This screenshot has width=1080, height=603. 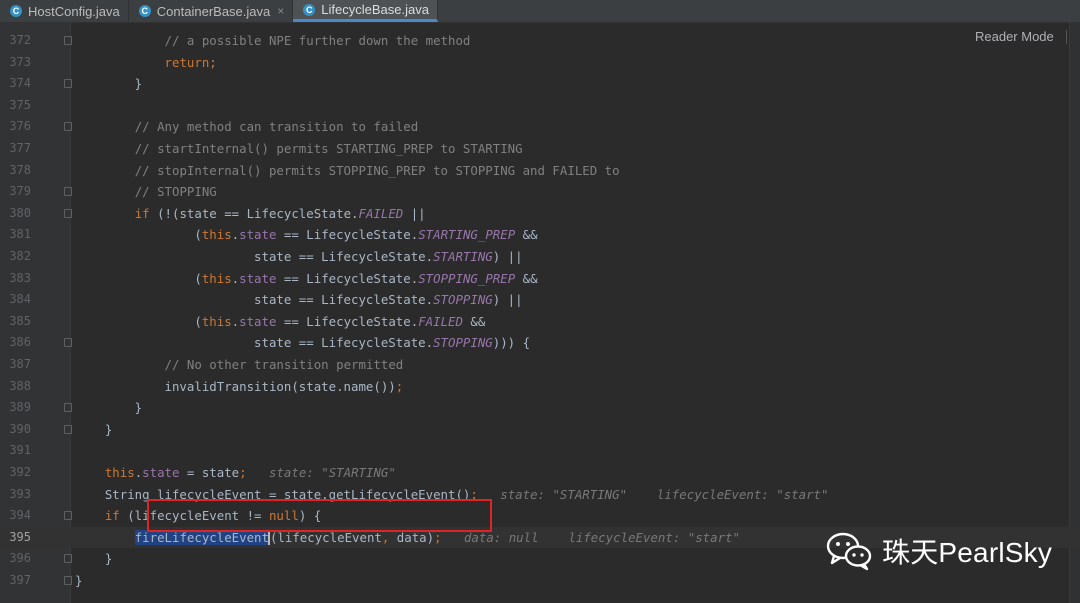 I want to click on watermark: 珠天PearlSky, so click(x=939, y=551).